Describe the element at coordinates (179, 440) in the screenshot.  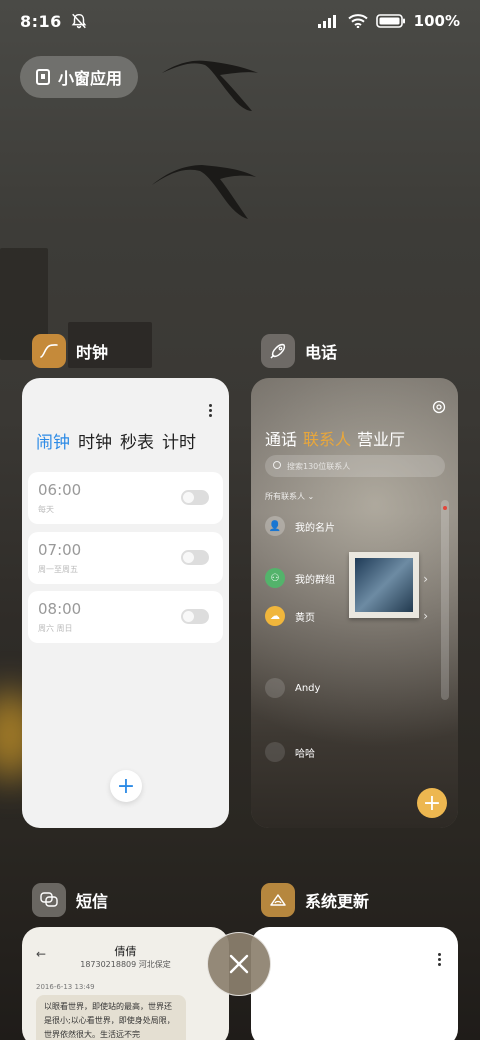
I see `tab-timer: 计时` at that location.